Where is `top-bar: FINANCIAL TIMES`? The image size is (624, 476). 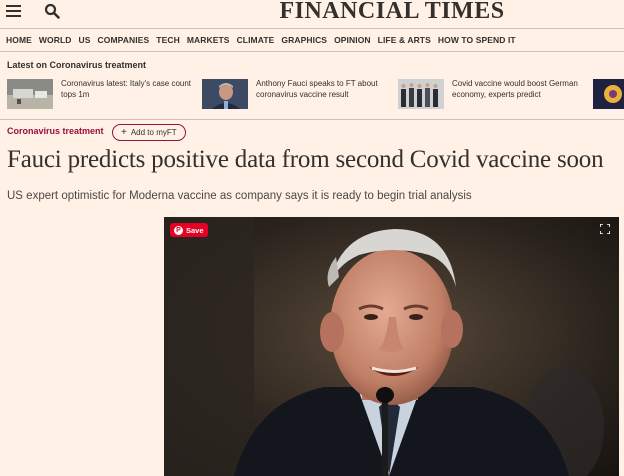
top-bar: FINANCIAL TIMES is located at coordinates (312, 13).